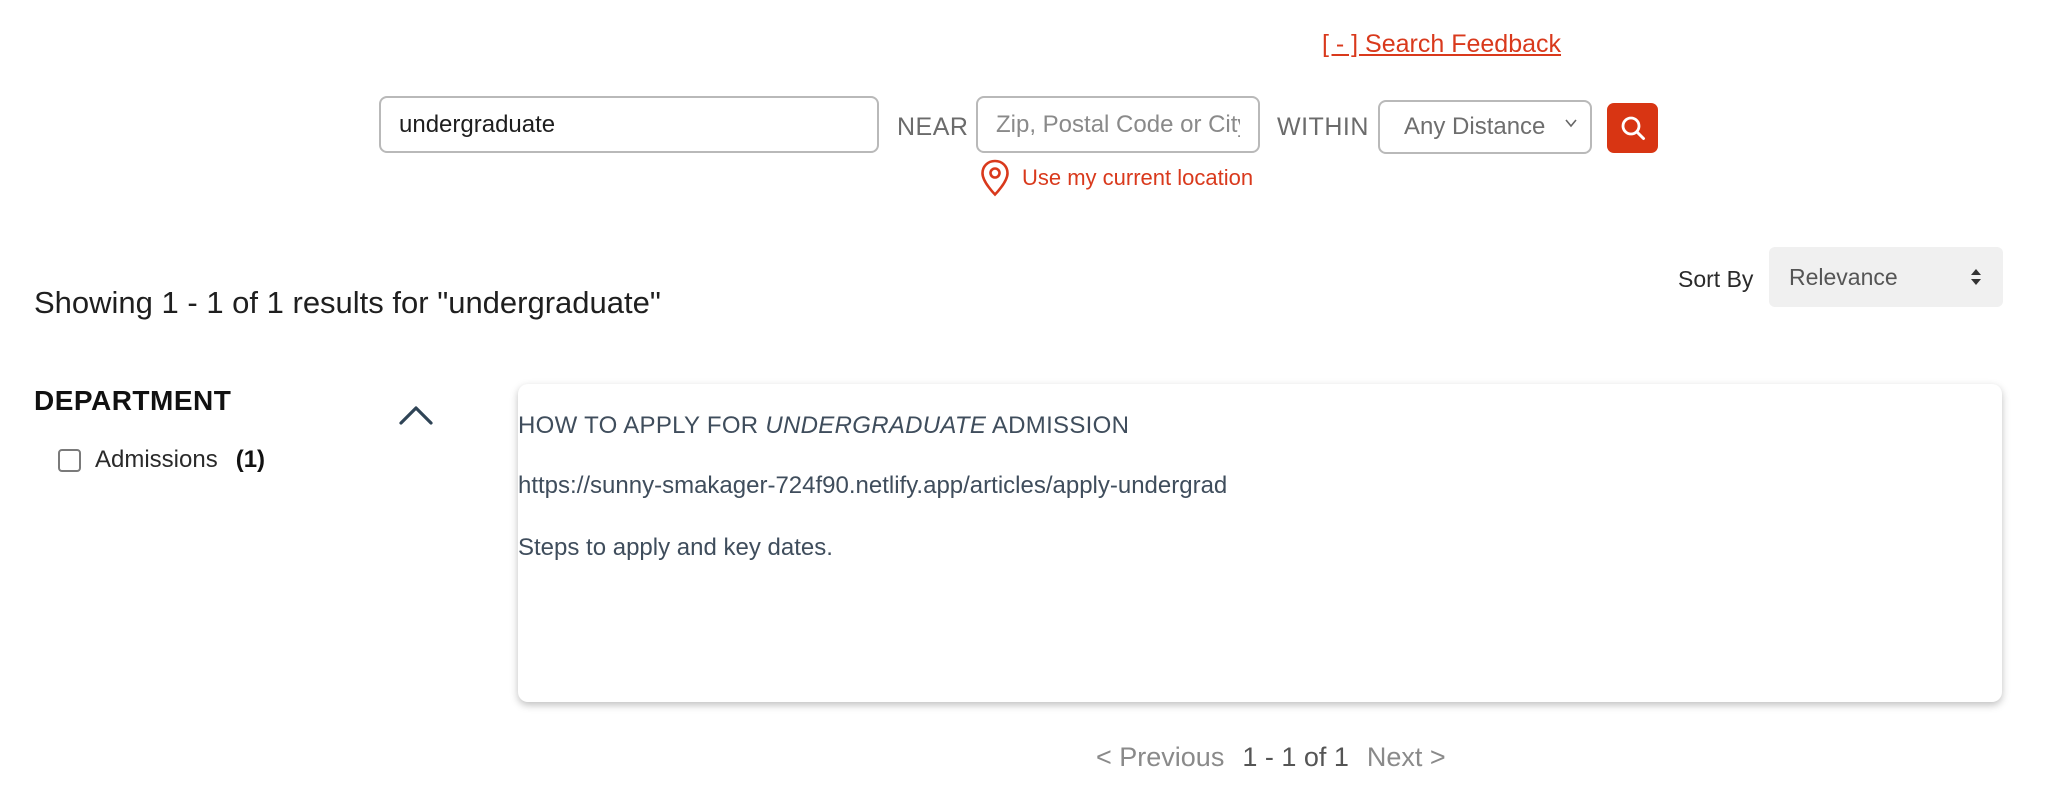 This screenshot has width=2048, height=803. I want to click on sort-by-label: Sort By, so click(1716, 279).